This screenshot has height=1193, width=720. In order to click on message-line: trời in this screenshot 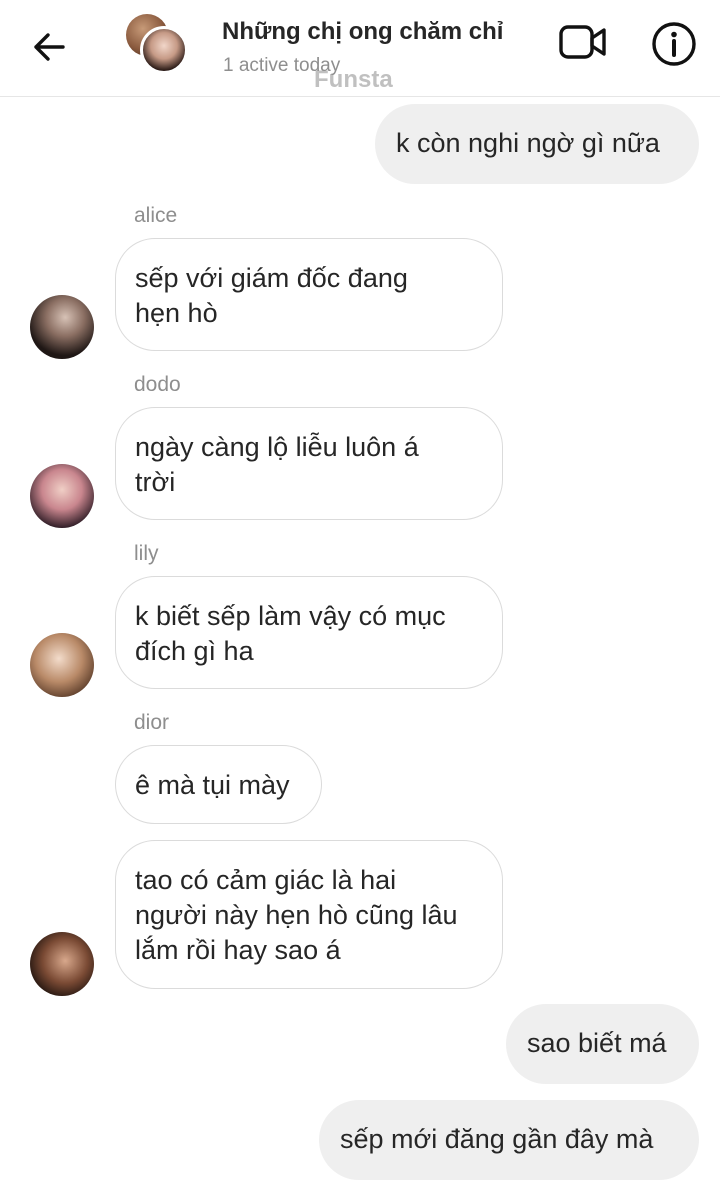, I will do `click(155, 482)`.